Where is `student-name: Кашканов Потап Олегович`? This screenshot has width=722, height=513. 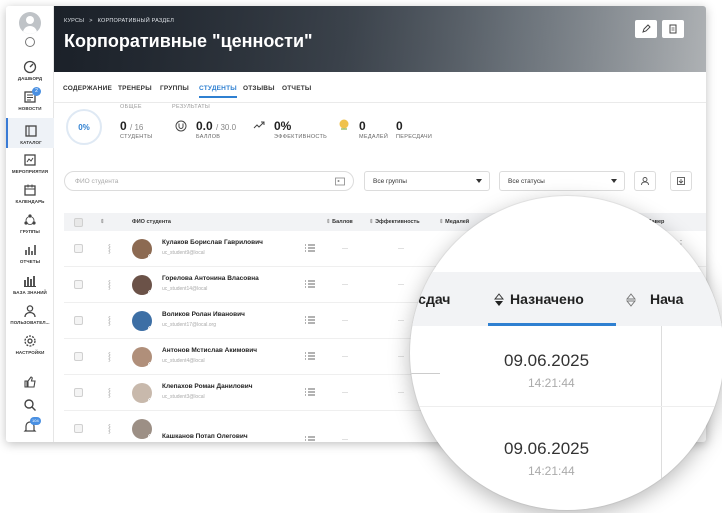
student-name: Кашканов Потап Олегович is located at coordinates (205, 436).